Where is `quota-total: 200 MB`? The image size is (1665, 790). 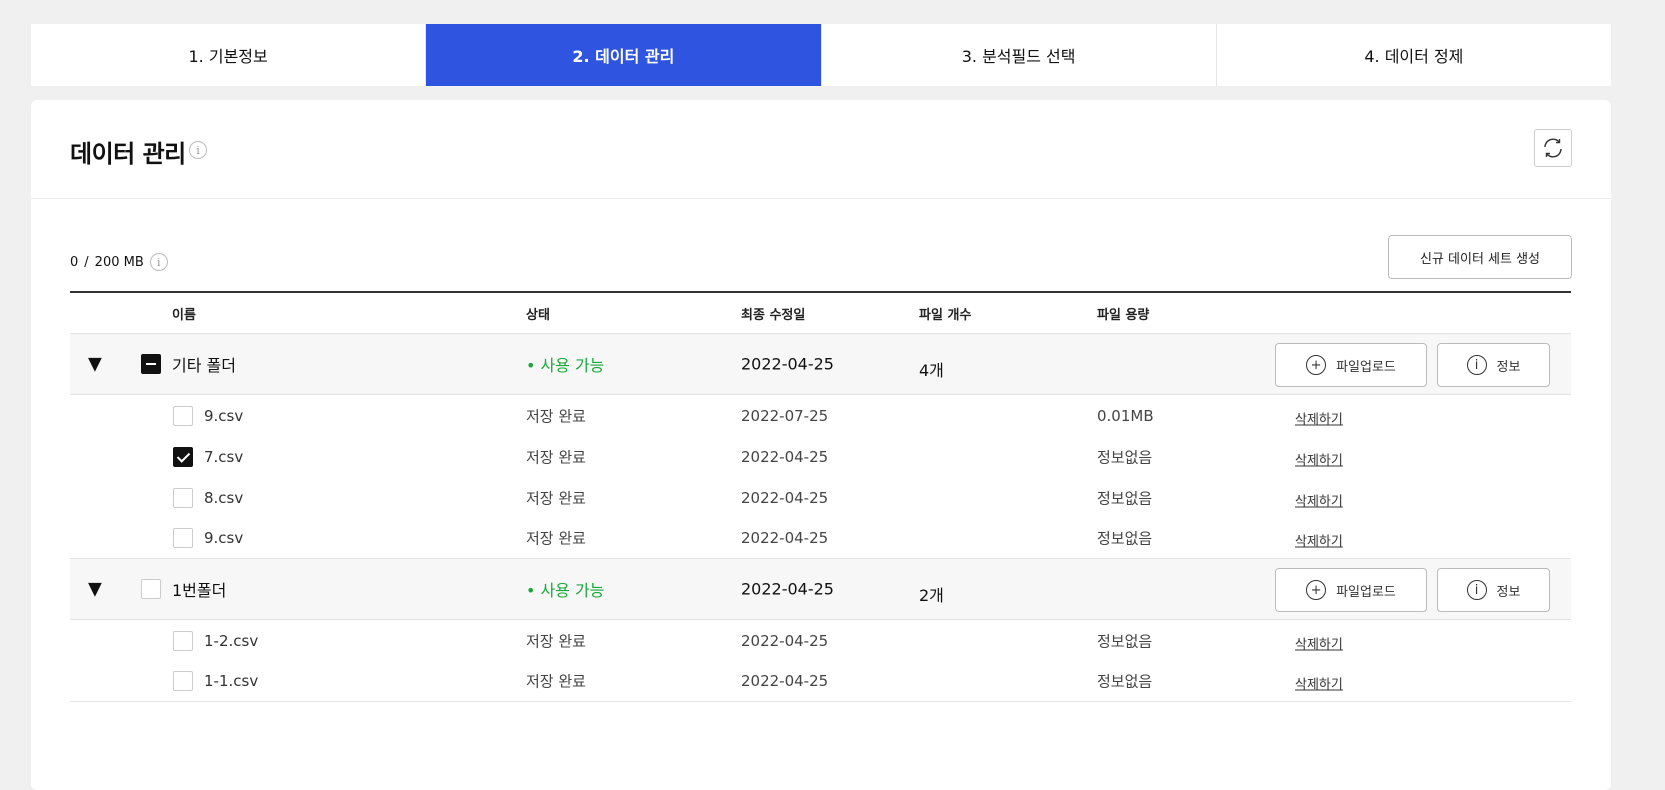 quota-total: 200 MB is located at coordinates (119, 262).